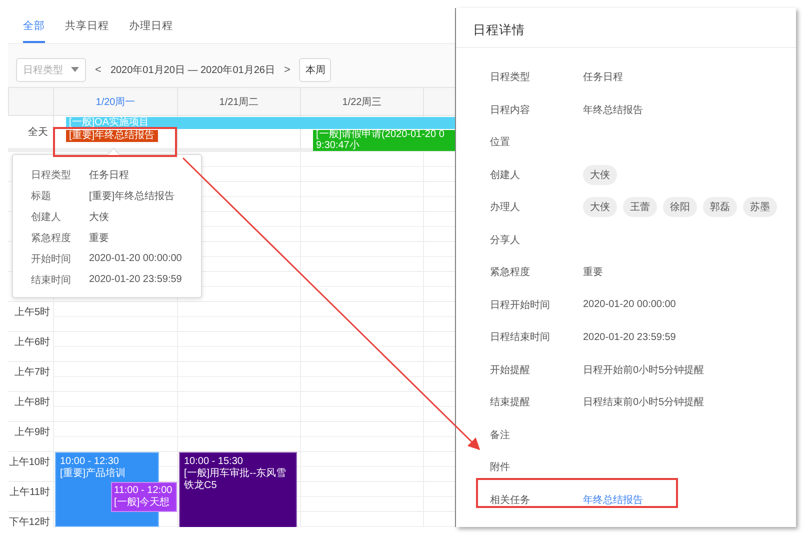 The image size is (803, 542). Describe the element at coordinates (287, 70) in the screenshot. I see `next-week-button: >` at that location.